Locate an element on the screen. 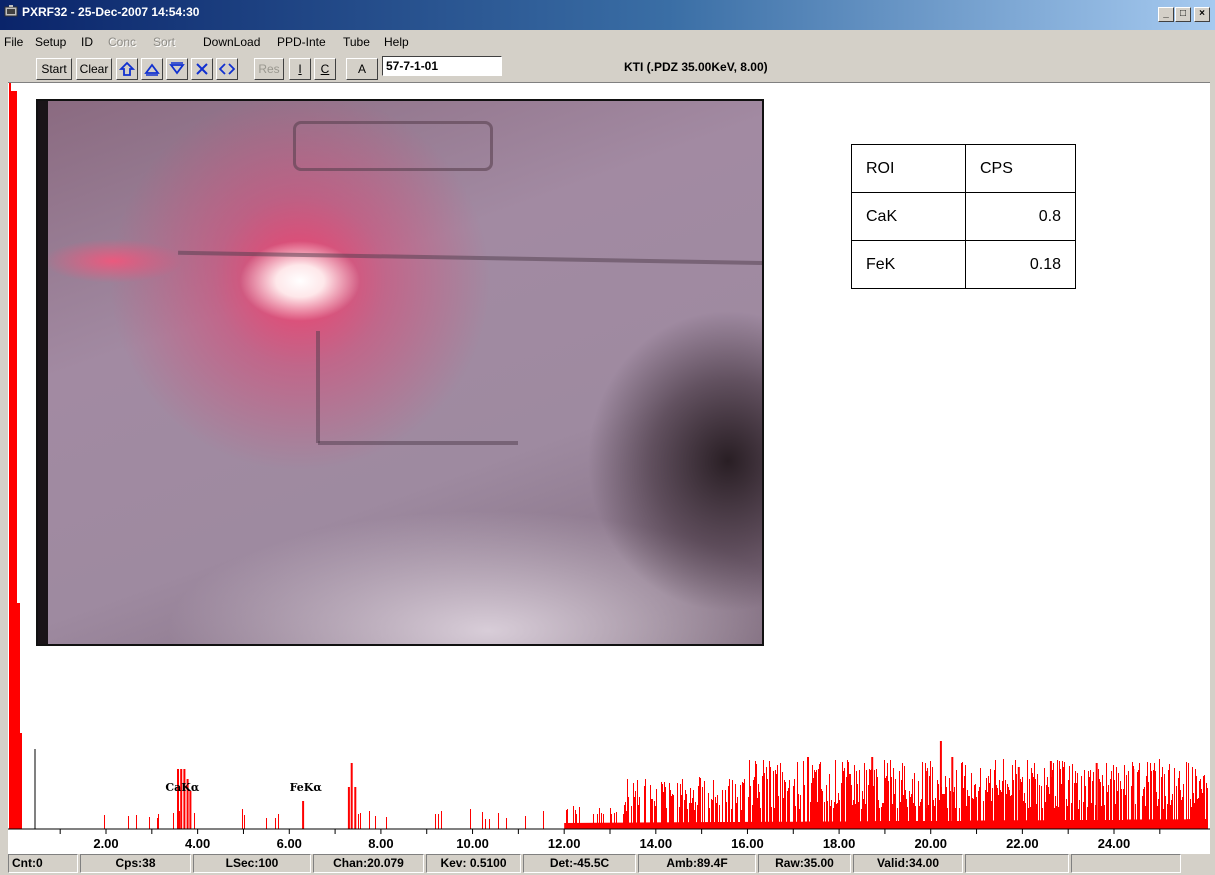 This screenshot has height=875, width=1215. menu-tube: Tube is located at coordinates (356, 42).